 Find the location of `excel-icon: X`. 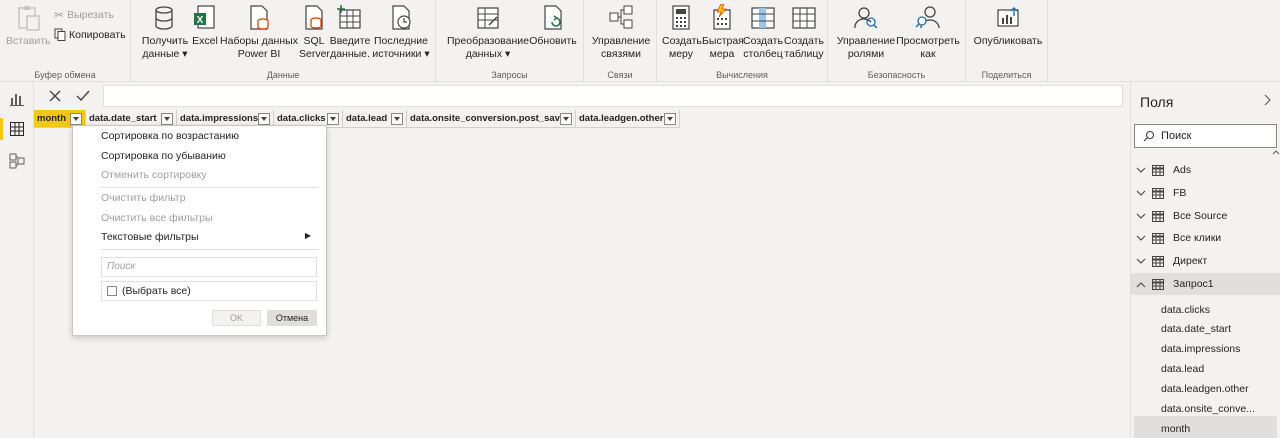

excel-icon: X is located at coordinates (204, 17).